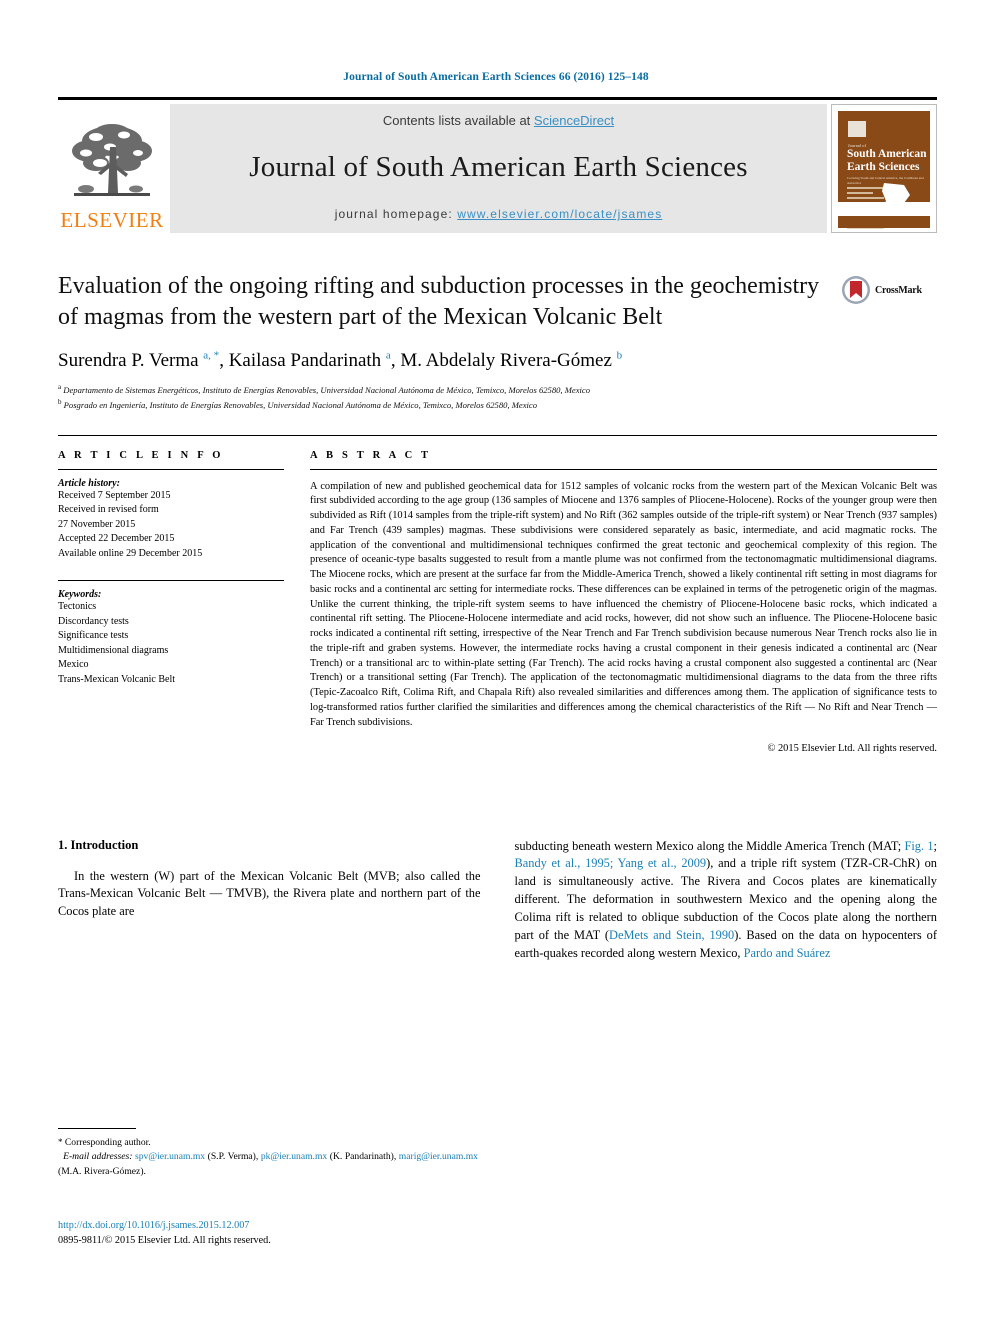 This screenshot has height=1323, width=992. I want to click on email-link-verma: spv@ier.unam.mx, so click(170, 1156).